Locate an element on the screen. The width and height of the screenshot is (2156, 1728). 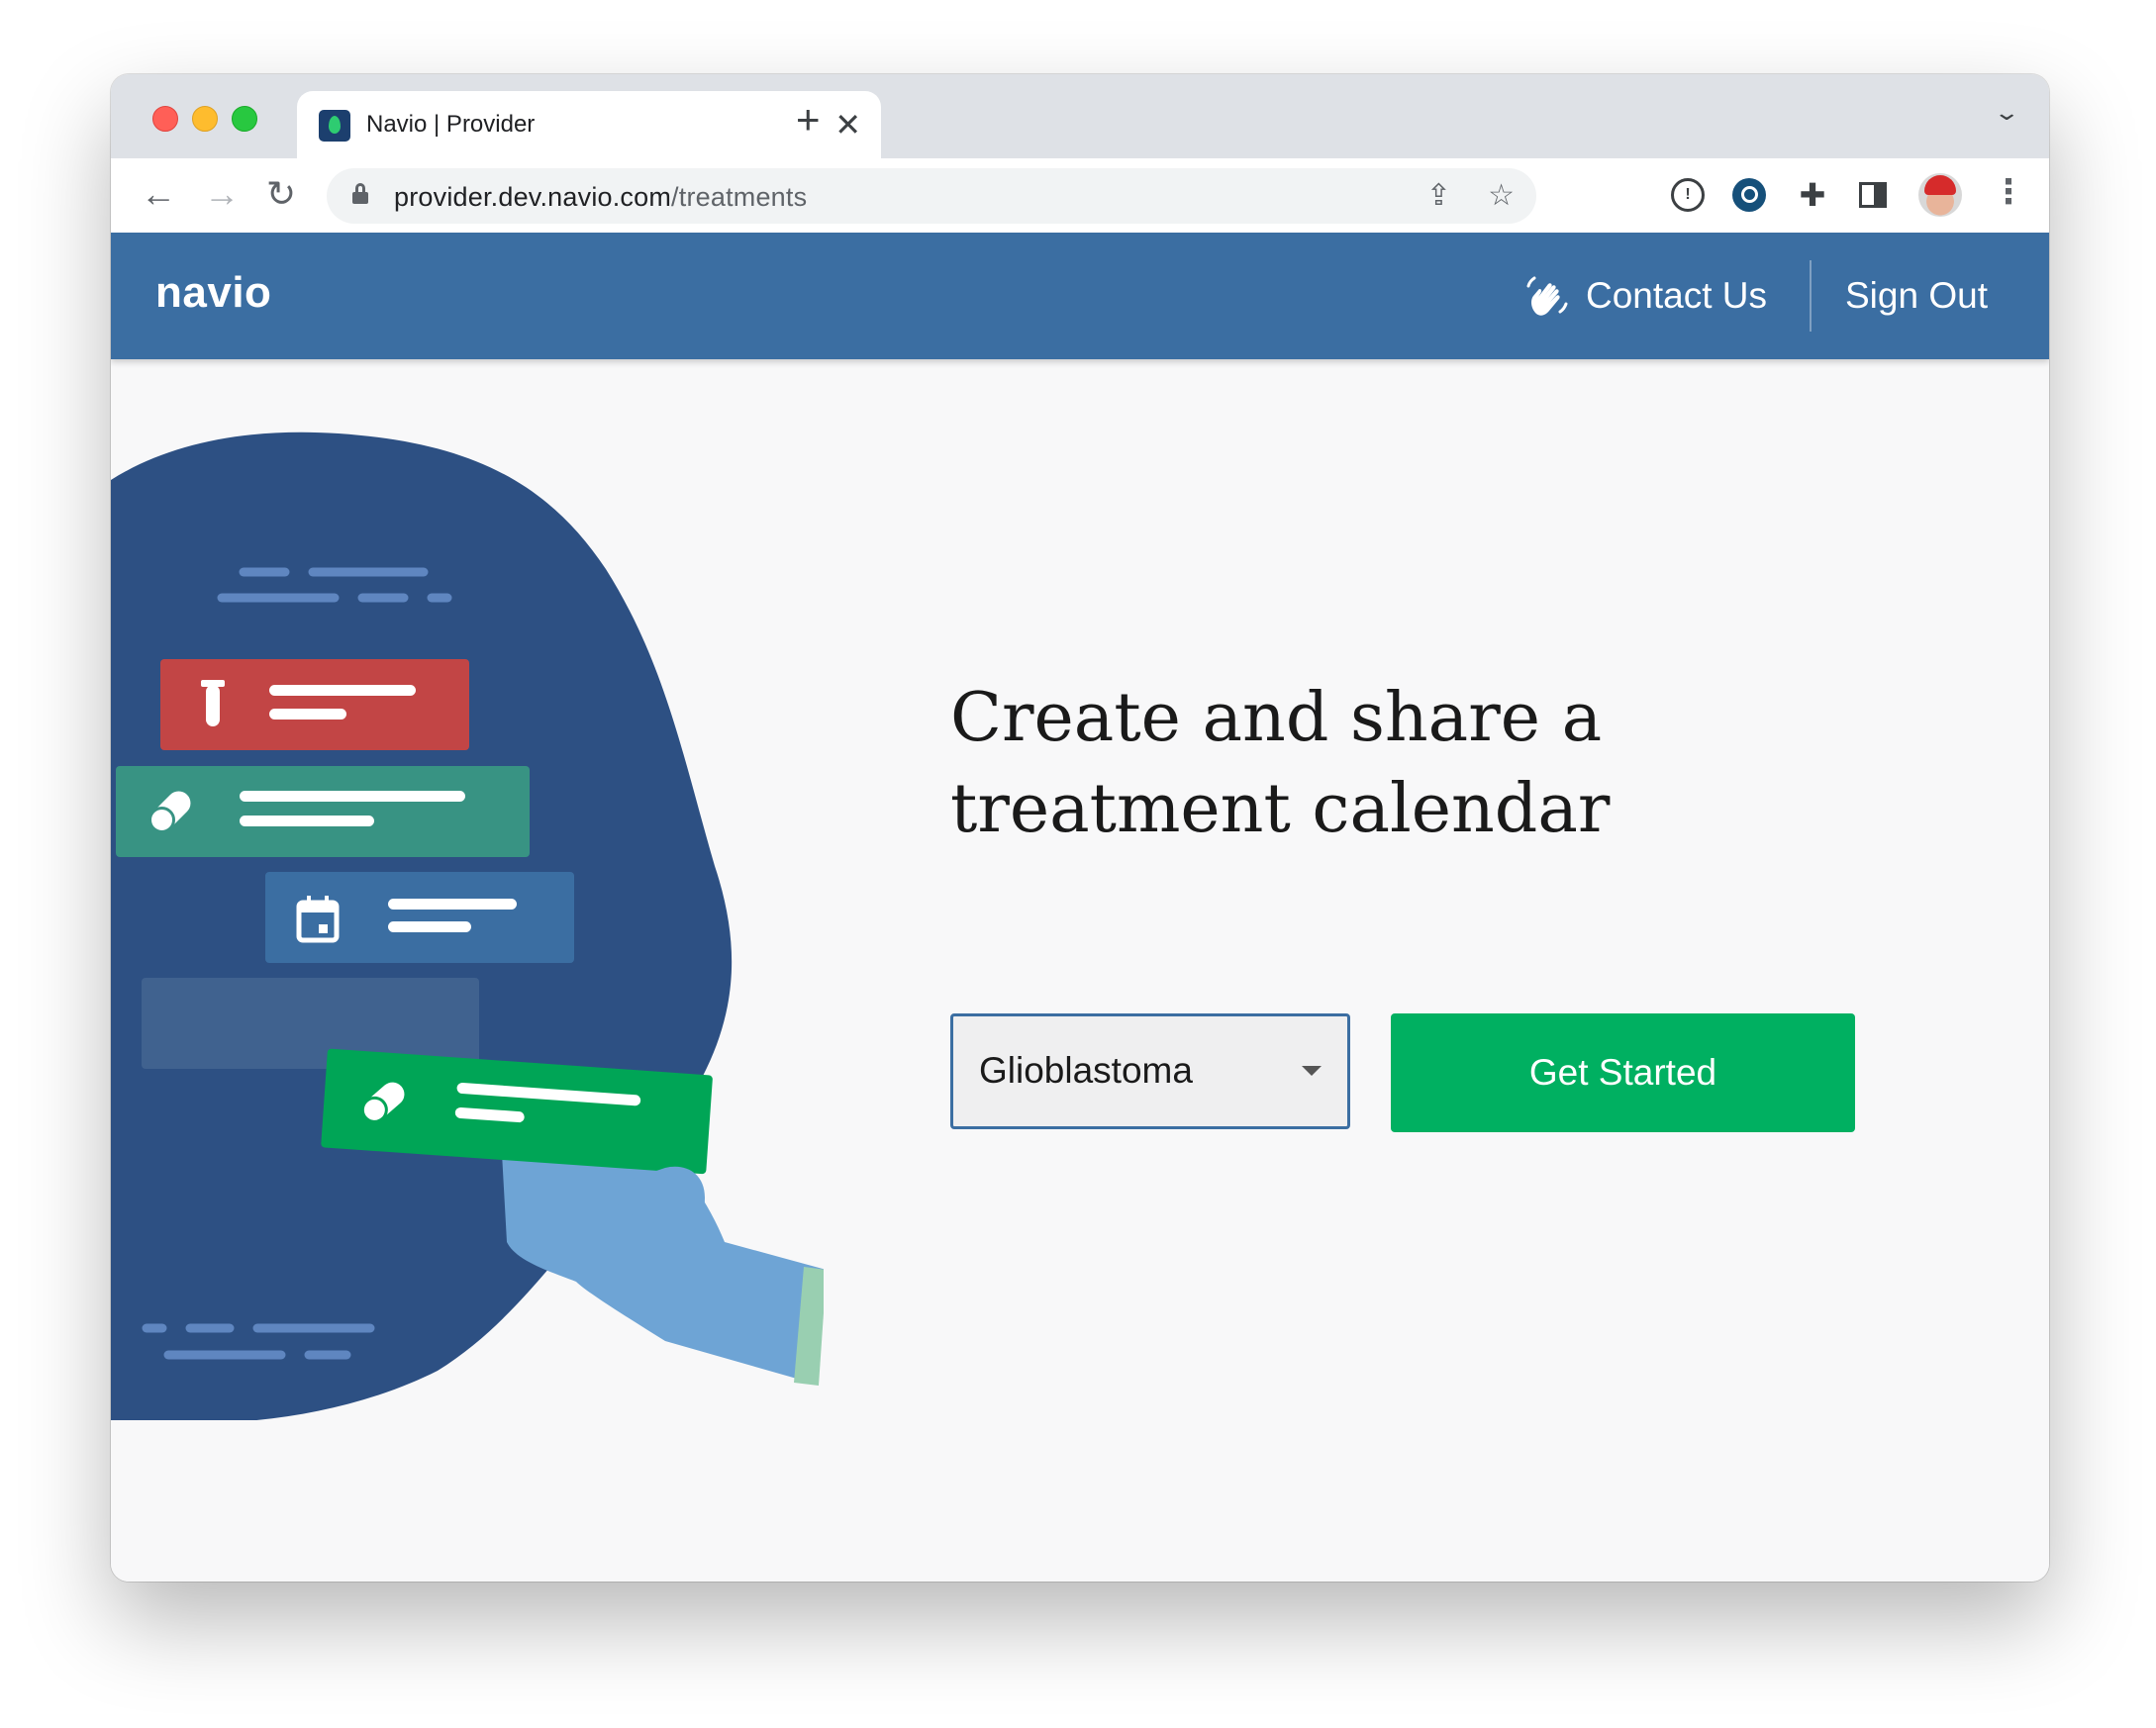
get-started-label: Get Started is located at coordinates (1622, 1072).